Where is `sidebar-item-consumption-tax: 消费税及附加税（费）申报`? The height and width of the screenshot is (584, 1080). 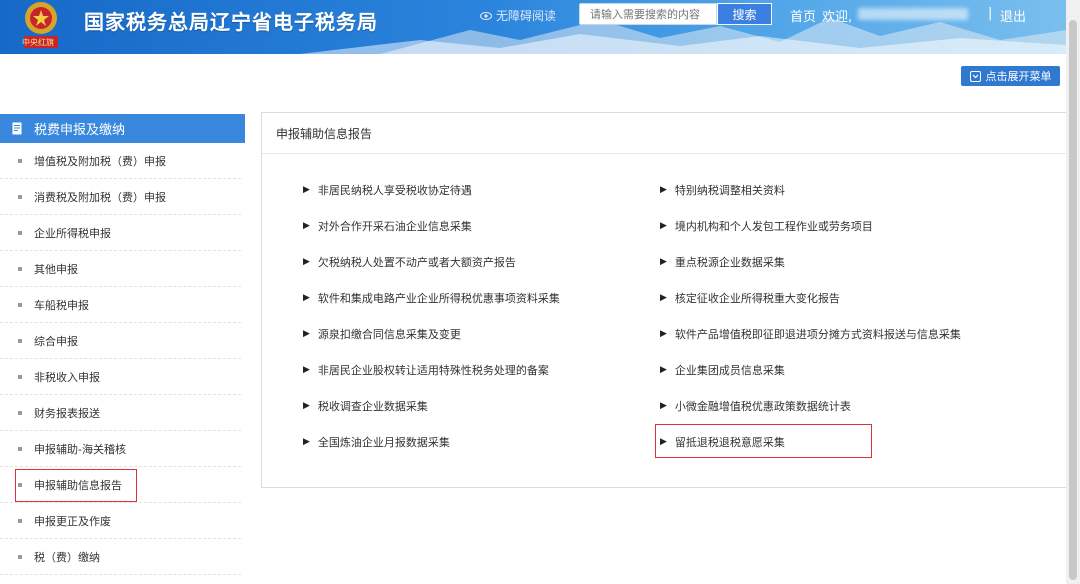 sidebar-item-consumption-tax: 消费税及附加税（费）申报 is located at coordinates (120, 197).